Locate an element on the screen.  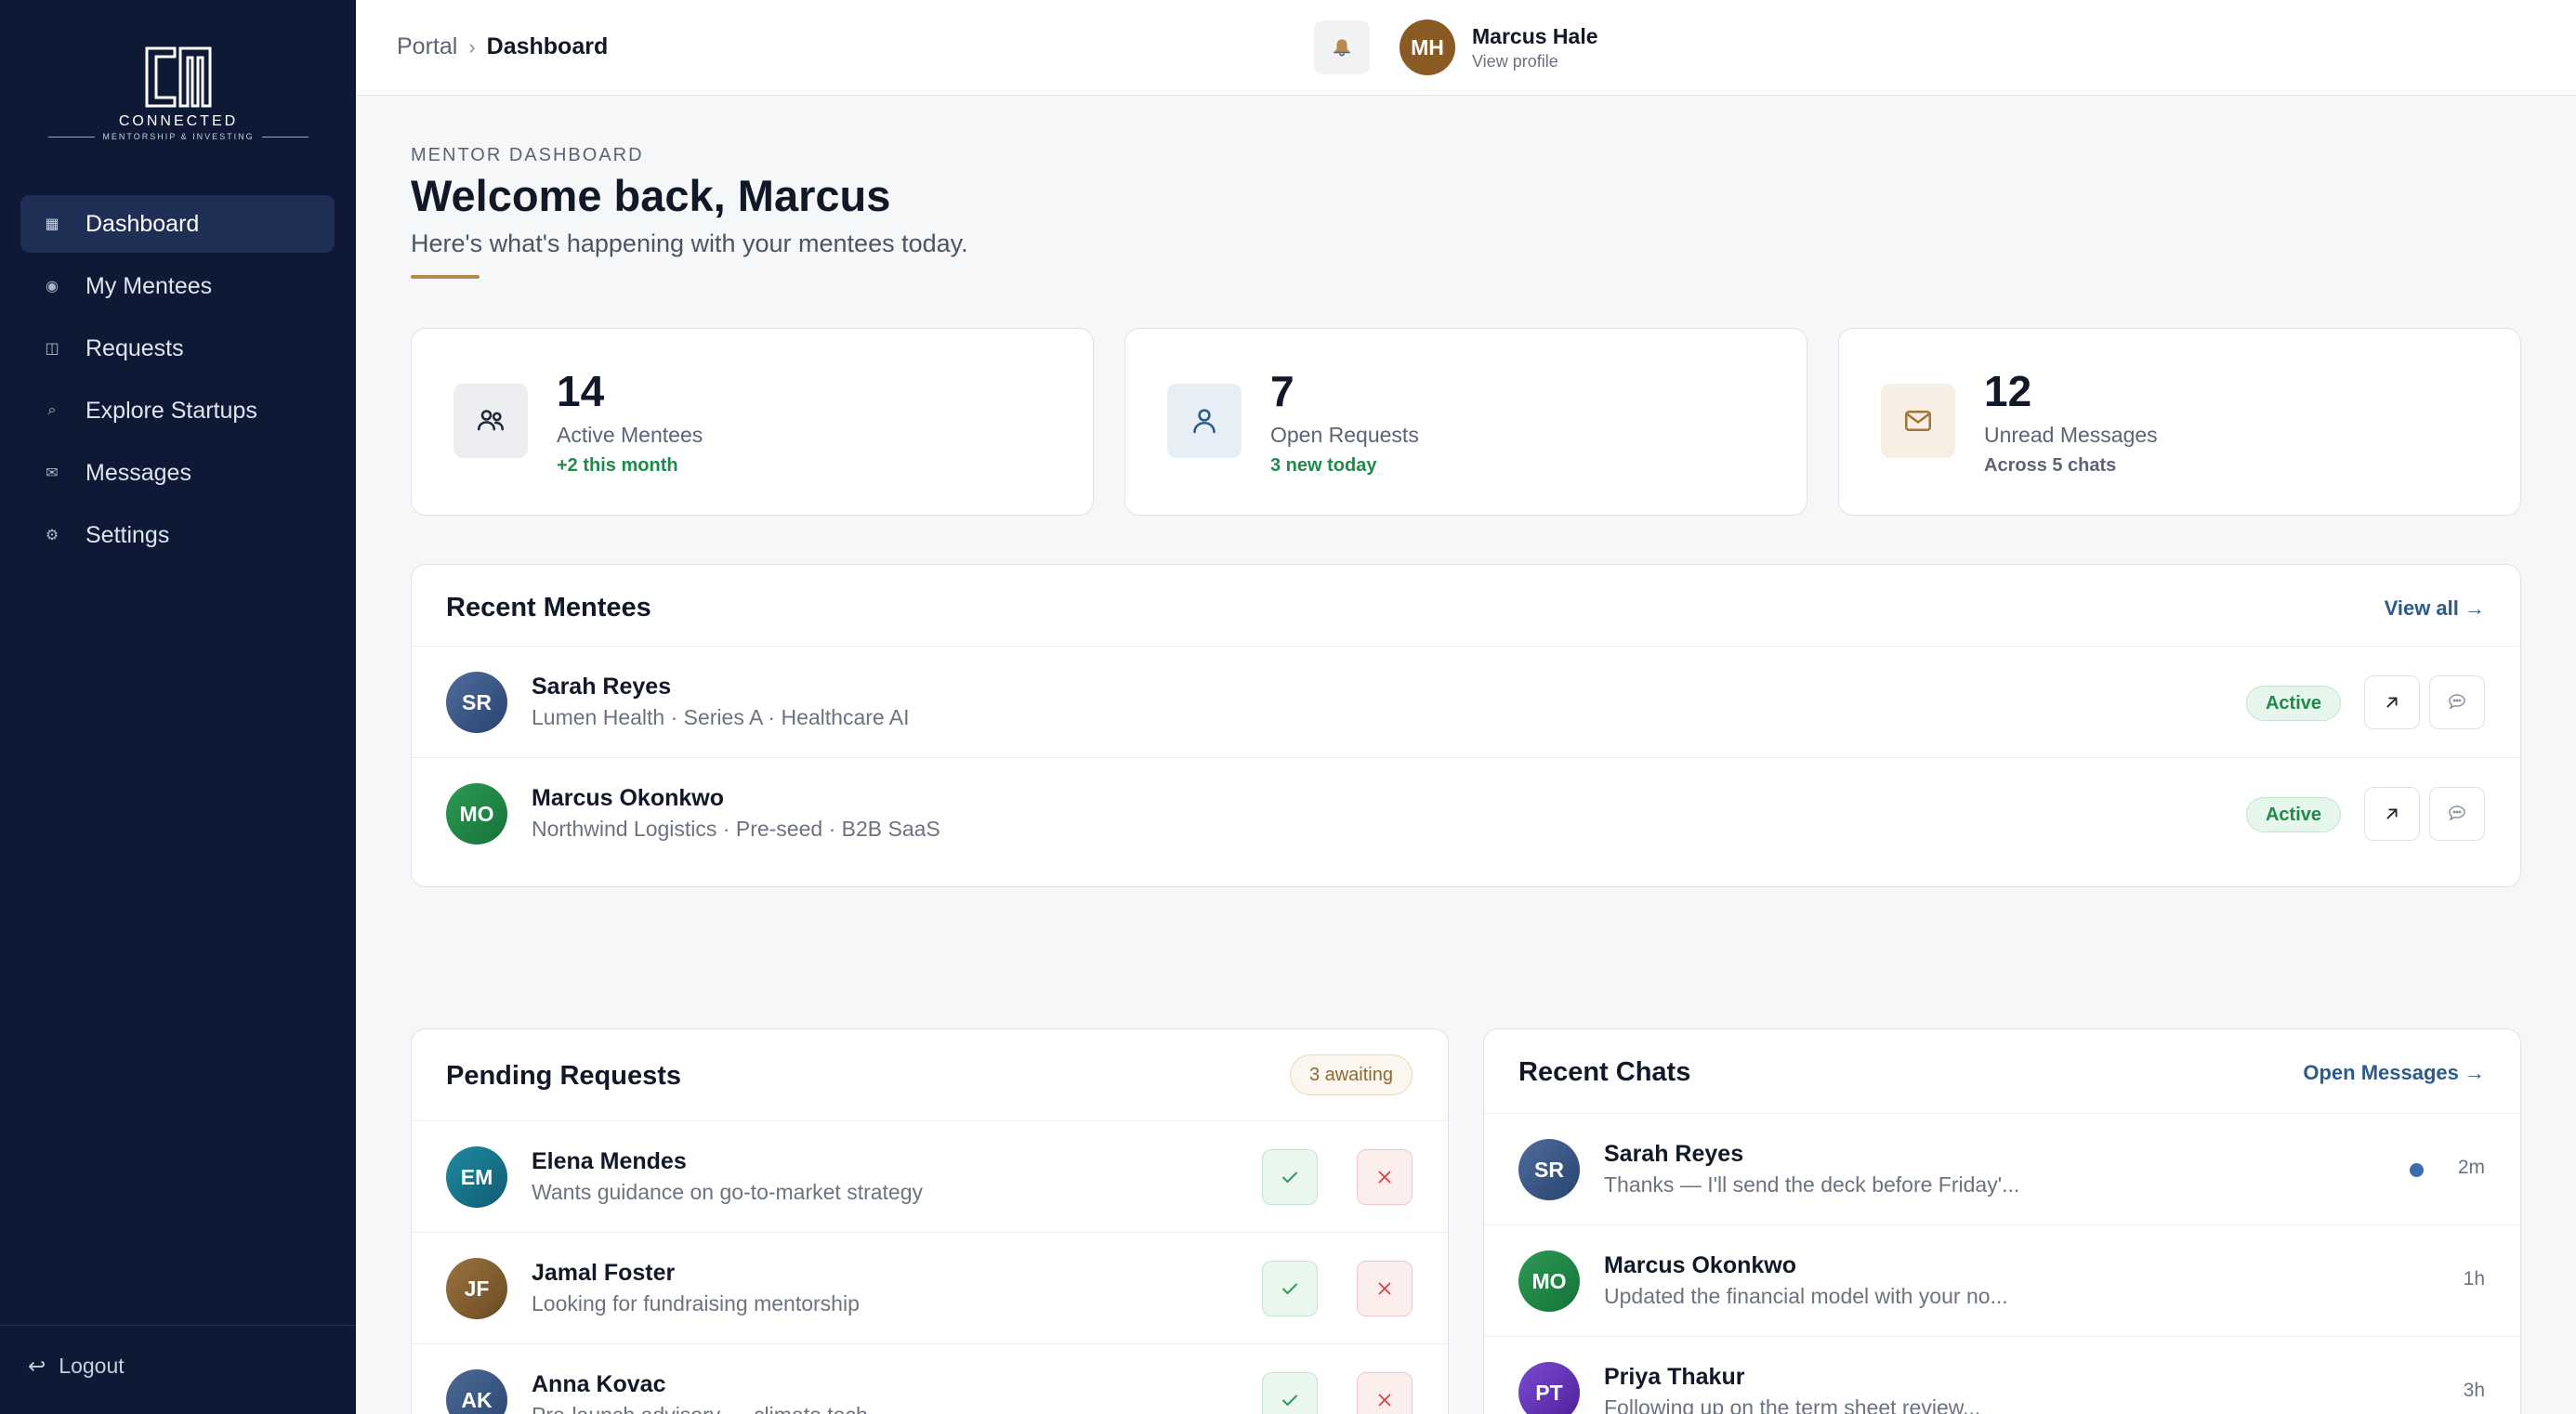
stat-label: Unread Messages is located at coordinates (2071, 435).